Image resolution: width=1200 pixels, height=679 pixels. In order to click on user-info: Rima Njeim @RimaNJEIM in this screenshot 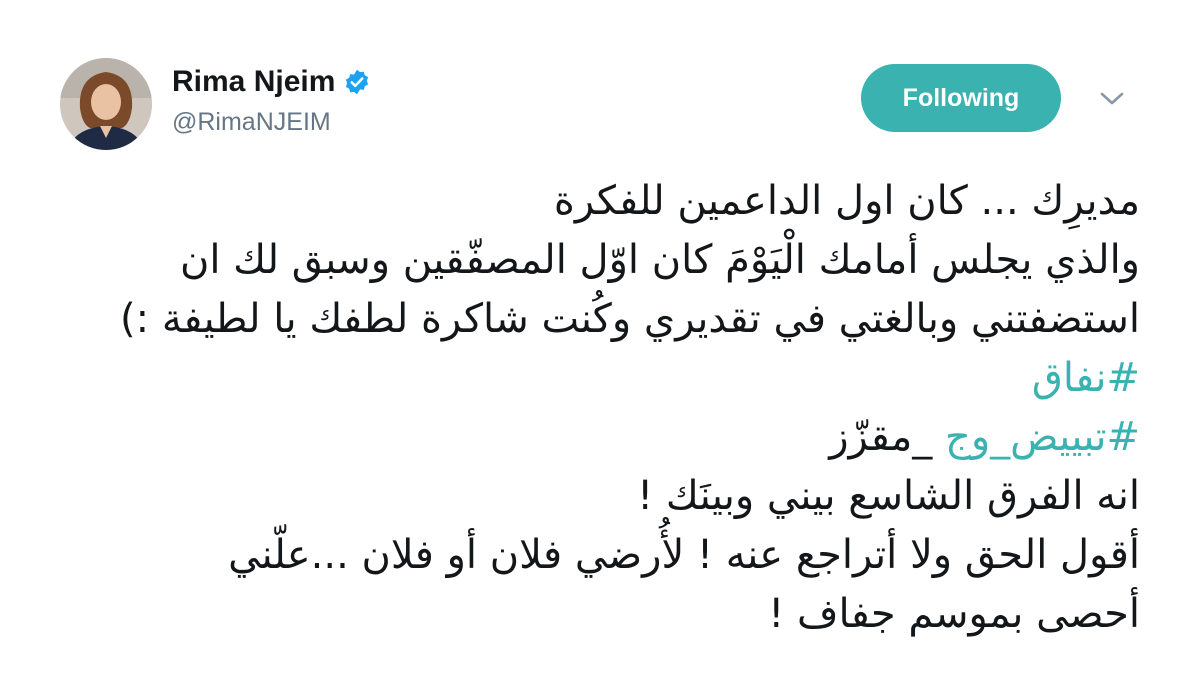, I will do `click(271, 99)`.